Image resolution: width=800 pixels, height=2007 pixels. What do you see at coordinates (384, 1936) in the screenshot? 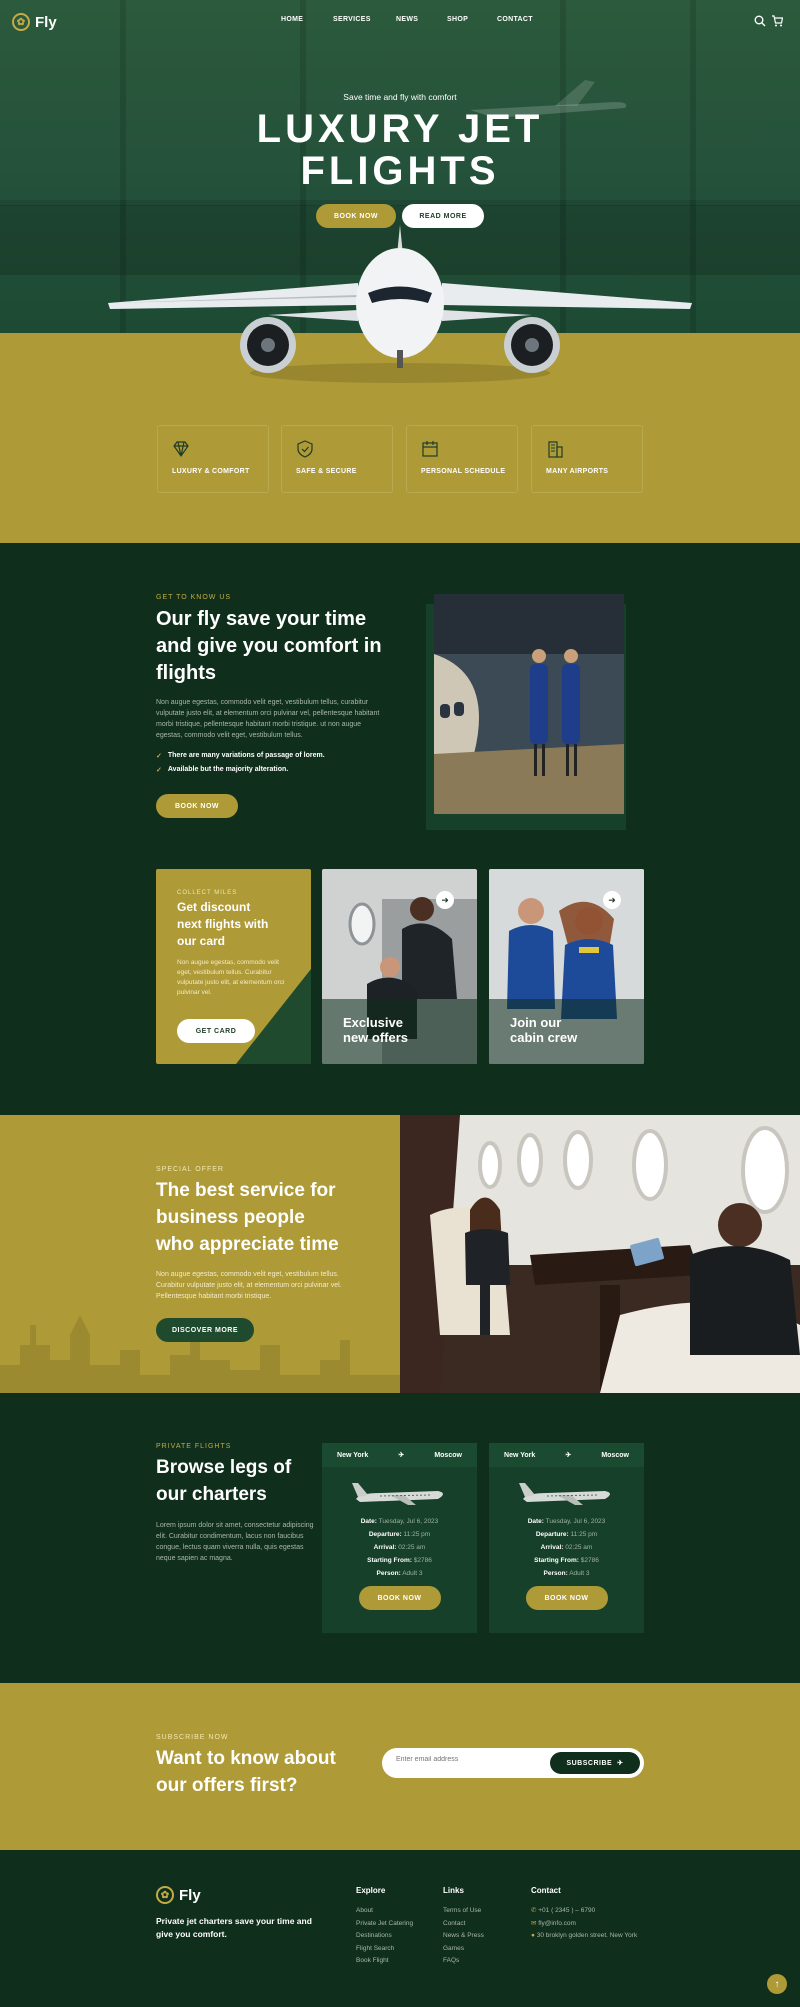
I see `footer-link: Destinations` at bounding box center [384, 1936].